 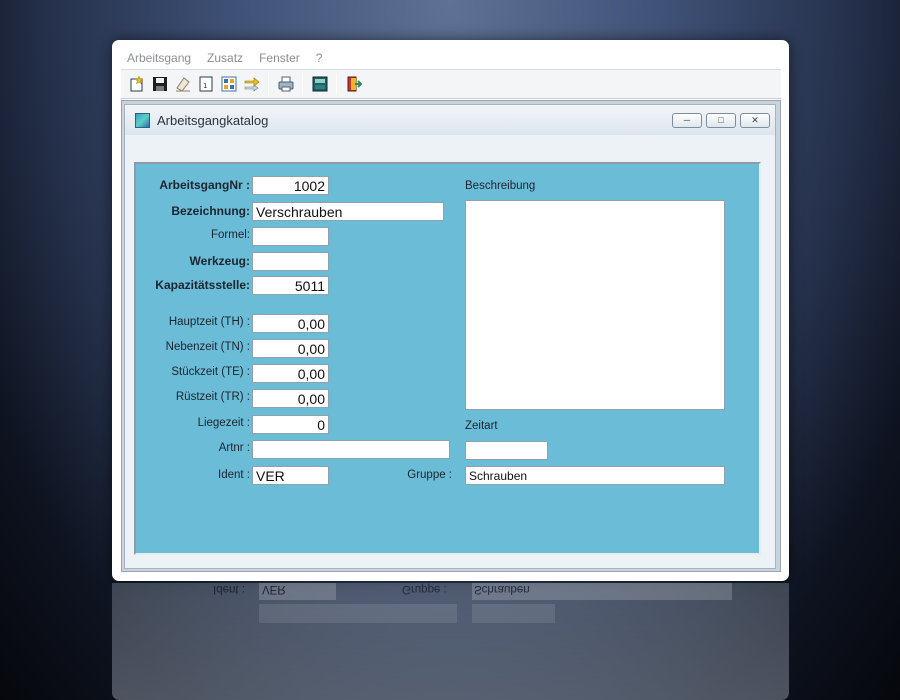 I want to click on close-button: ✕, so click(x=755, y=120).